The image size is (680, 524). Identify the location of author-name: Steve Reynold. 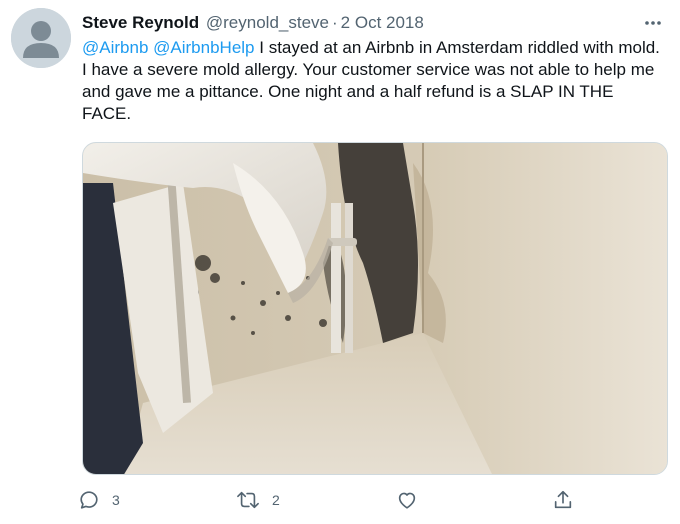
(140, 22).